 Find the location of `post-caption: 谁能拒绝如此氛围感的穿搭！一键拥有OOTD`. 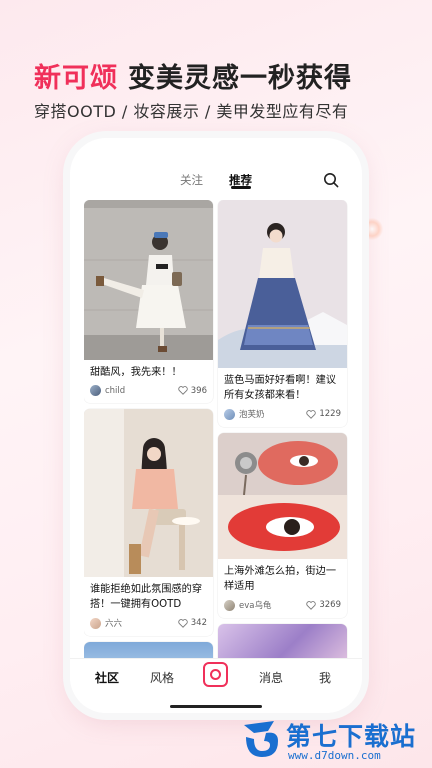

post-caption: 谁能拒绝如此氛围感的穿搭！一键拥有OOTD is located at coordinates (146, 597).